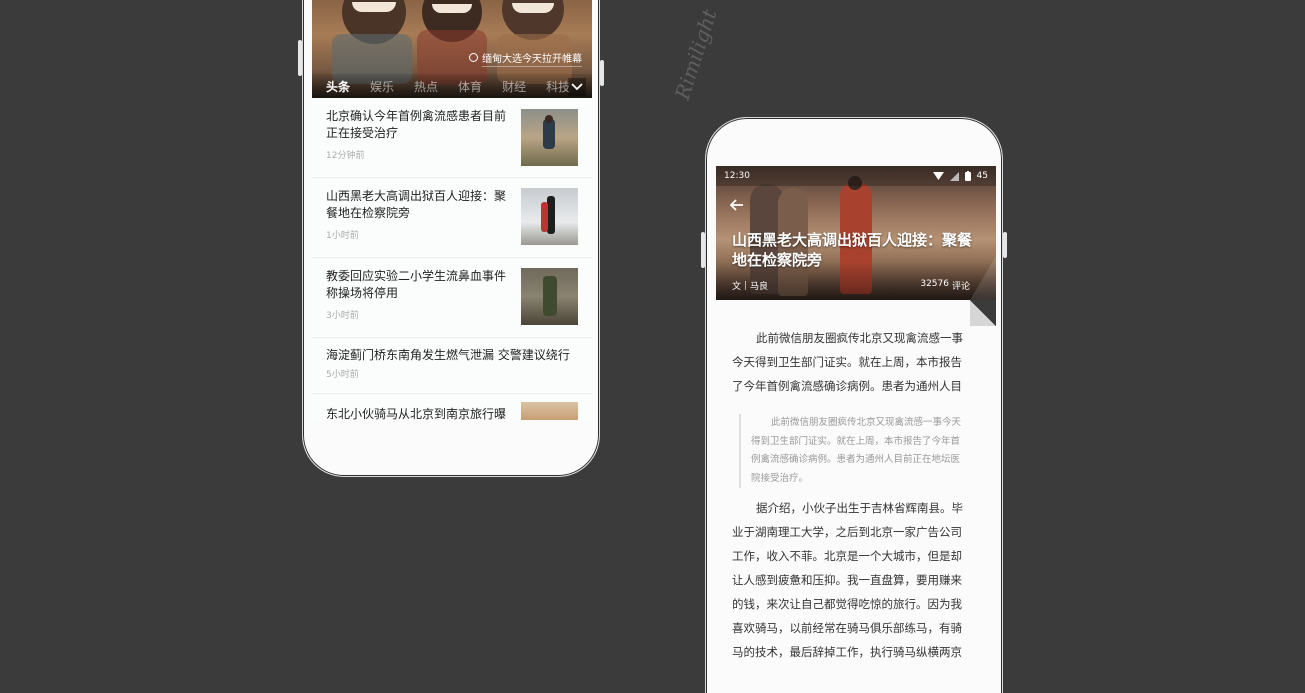  I want to click on back-arrow-icon, so click(736, 205).